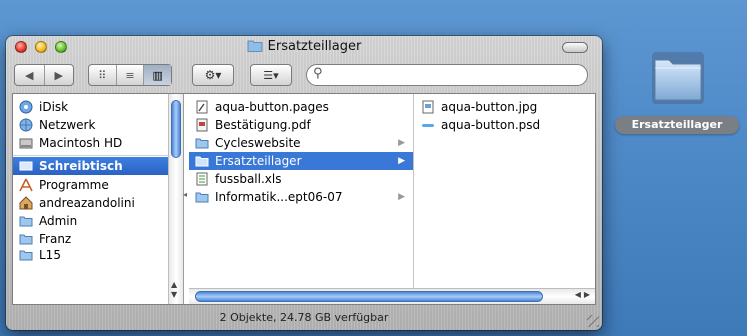 Image resolution: width=747 pixels, height=336 pixels. I want to click on action-menu-button: ⚙▾, so click(213, 75).